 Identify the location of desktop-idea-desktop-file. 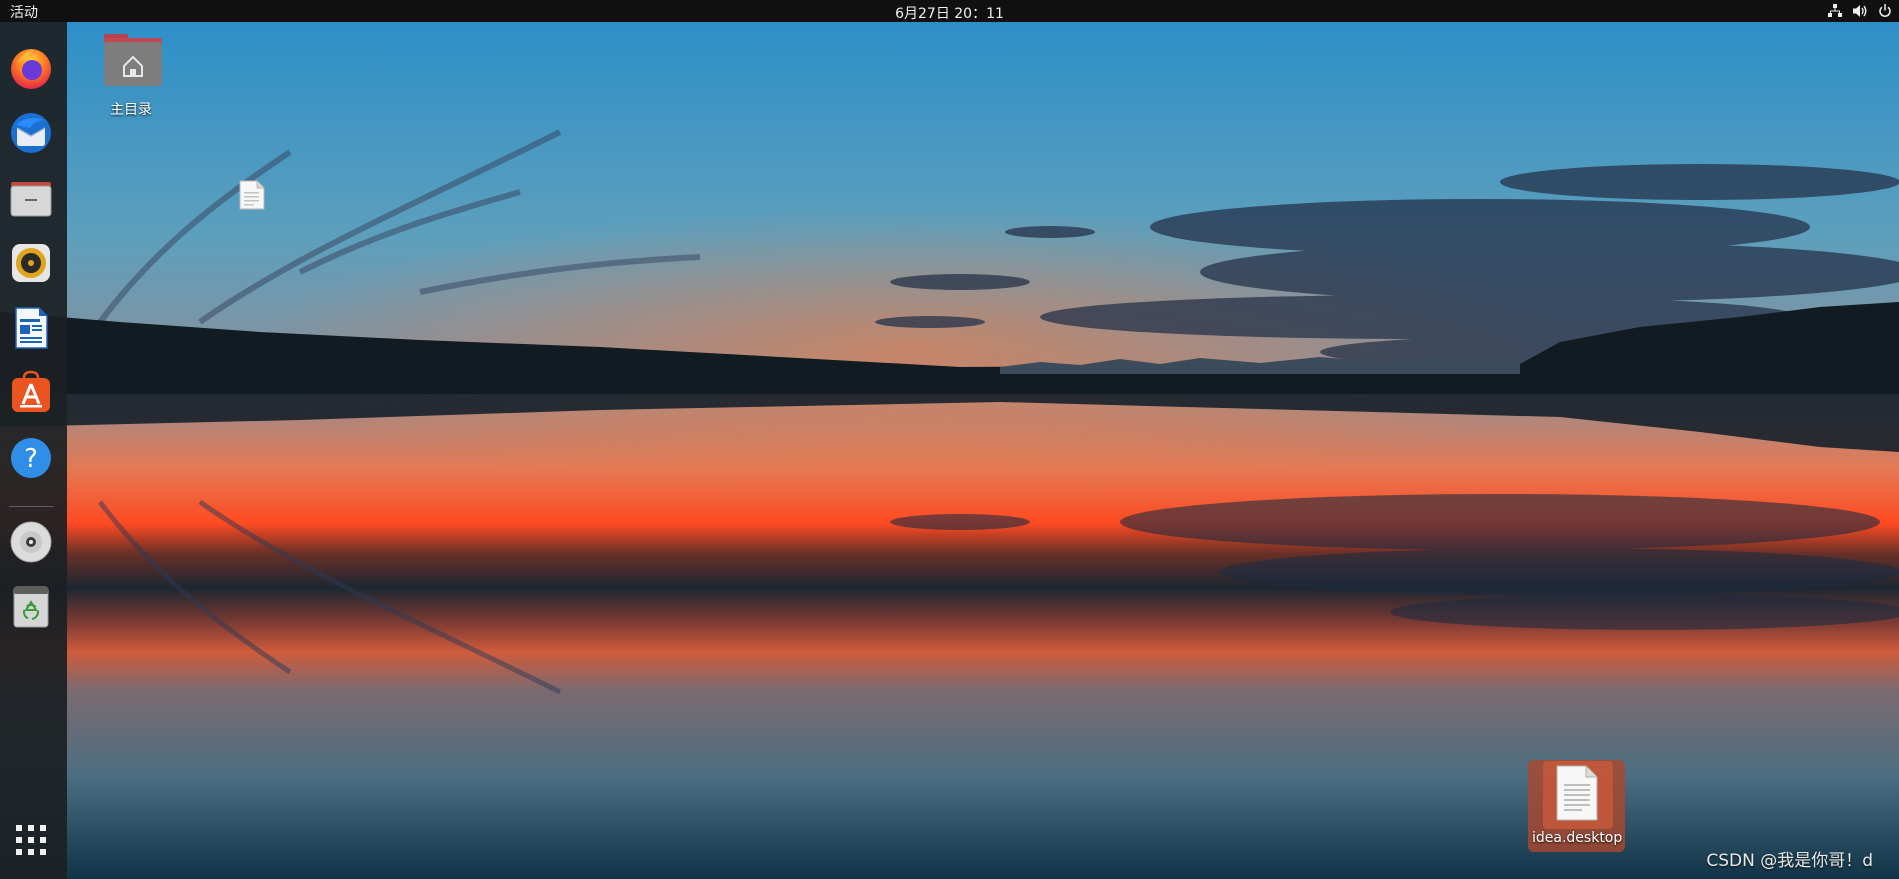
(1577, 793).